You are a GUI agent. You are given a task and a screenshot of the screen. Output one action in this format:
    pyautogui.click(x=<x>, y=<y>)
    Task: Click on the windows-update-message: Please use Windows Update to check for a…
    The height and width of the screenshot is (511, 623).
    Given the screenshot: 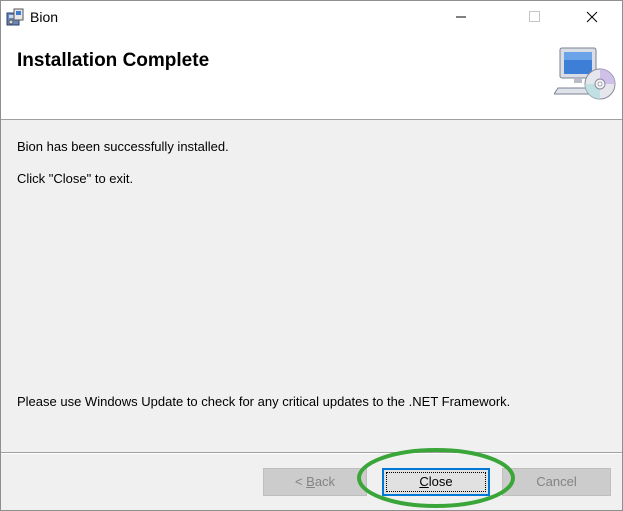 What is the action you would take?
    pyautogui.click(x=264, y=401)
    